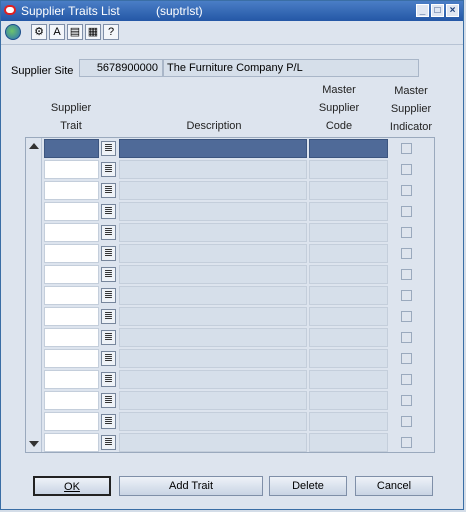  Describe the element at coordinates (308, 486) in the screenshot. I see `delete-button: Delete` at that location.